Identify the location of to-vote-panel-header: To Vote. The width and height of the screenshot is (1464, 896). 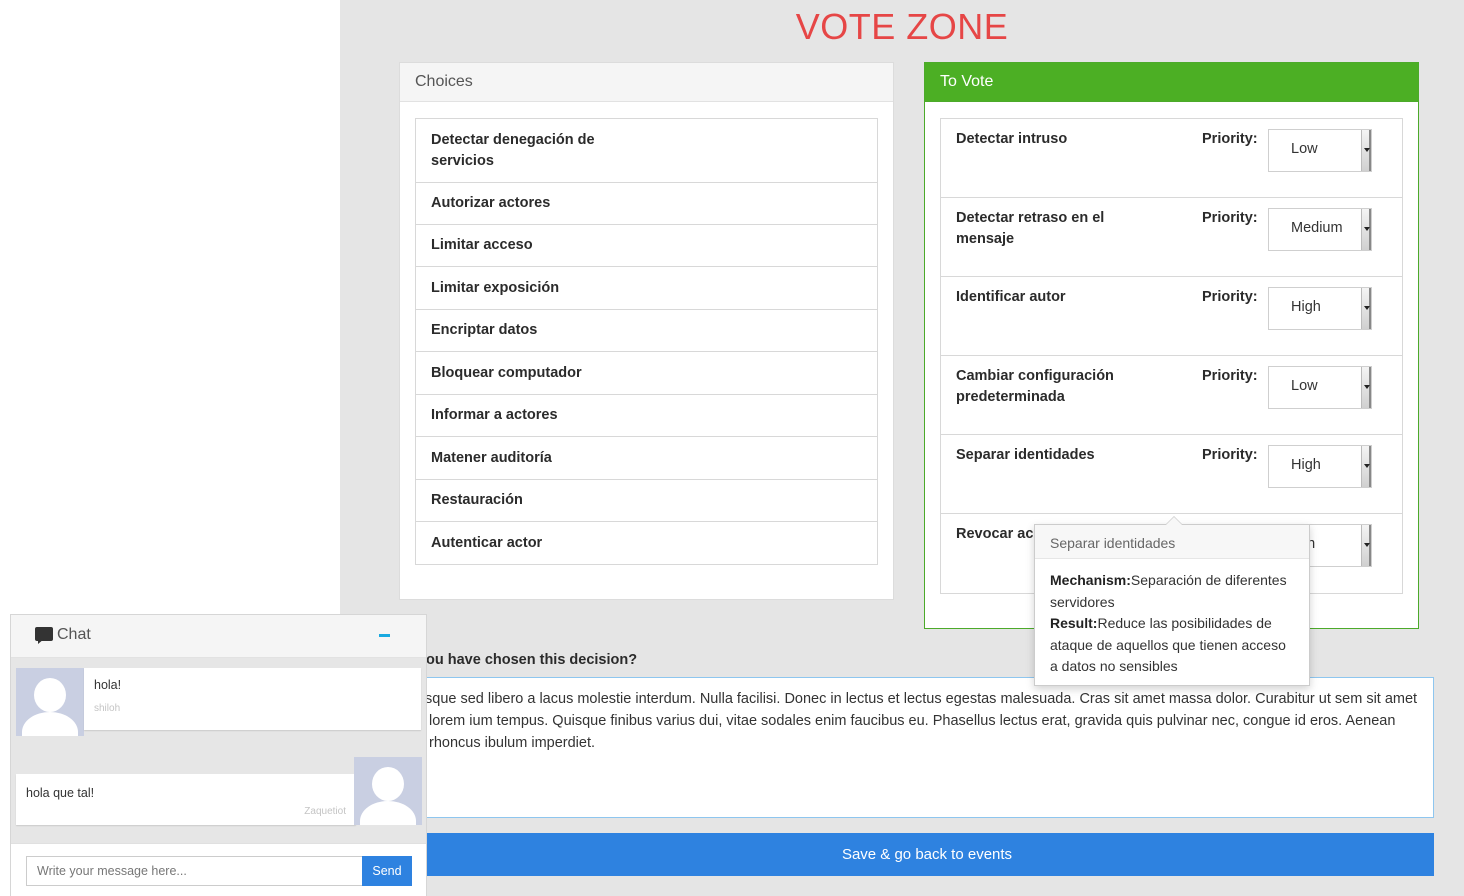
(1171, 82).